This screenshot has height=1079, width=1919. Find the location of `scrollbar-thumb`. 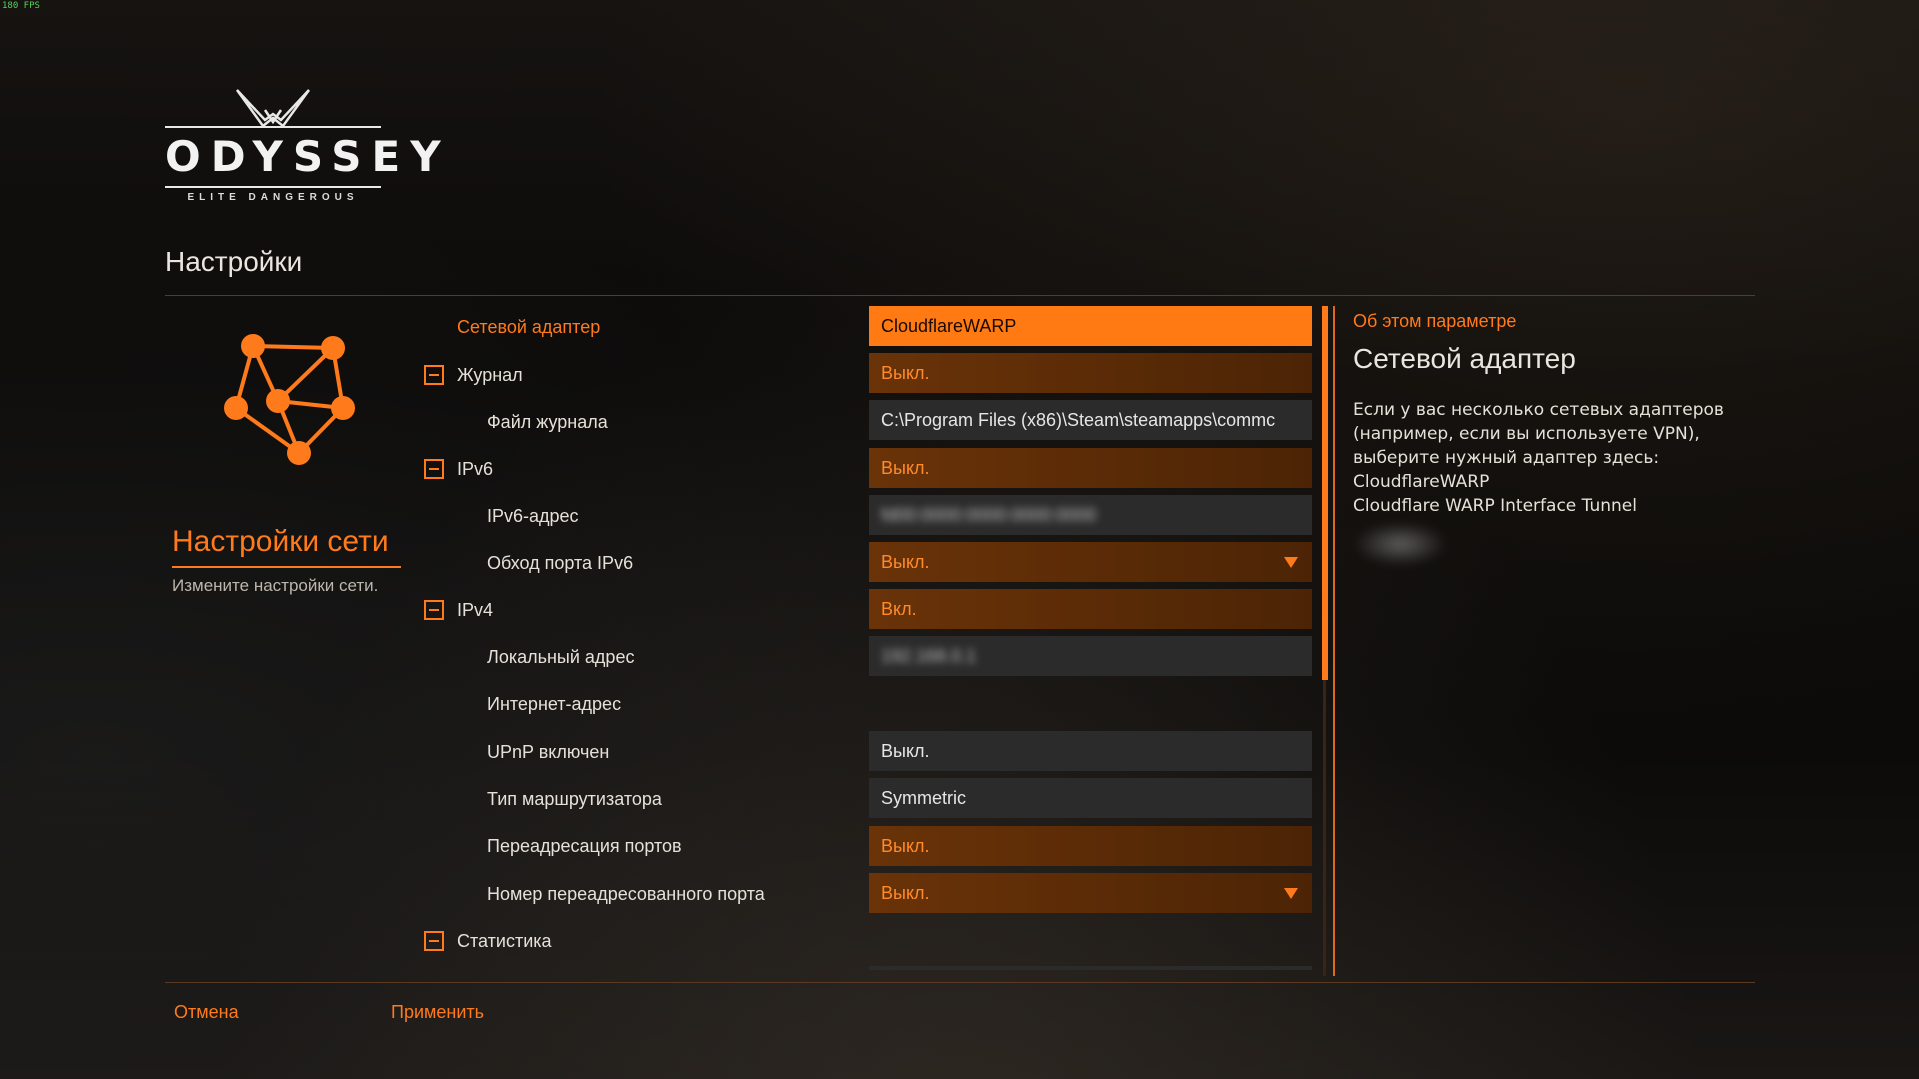

scrollbar-thumb is located at coordinates (1325, 493).